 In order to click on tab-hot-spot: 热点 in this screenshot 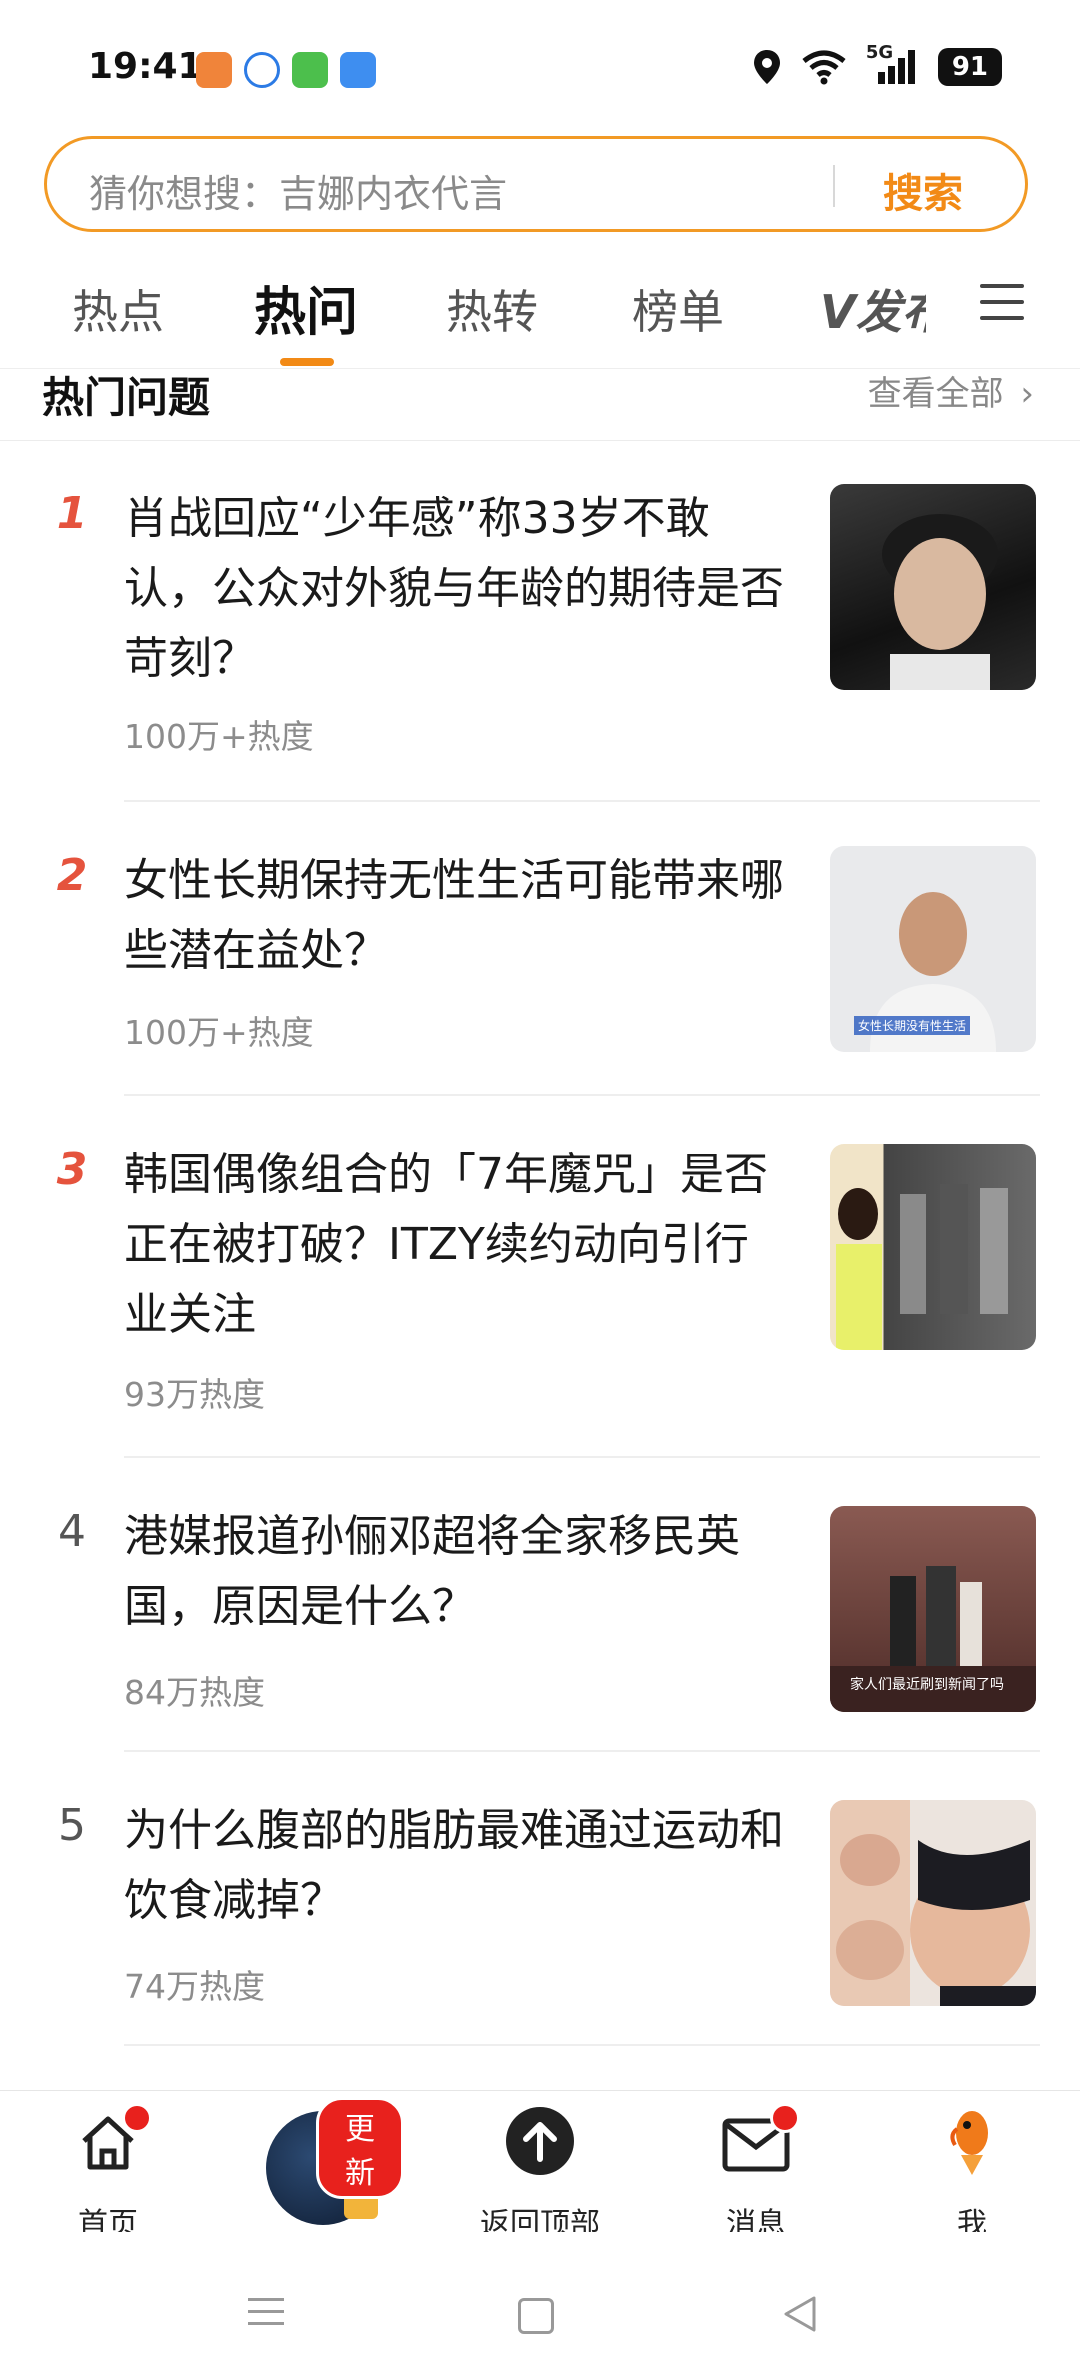, I will do `click(118, 309)`.